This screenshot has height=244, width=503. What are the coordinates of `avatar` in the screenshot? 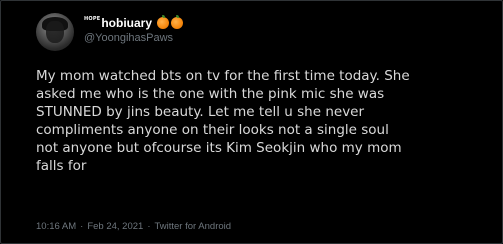 It's located at (55, 32).